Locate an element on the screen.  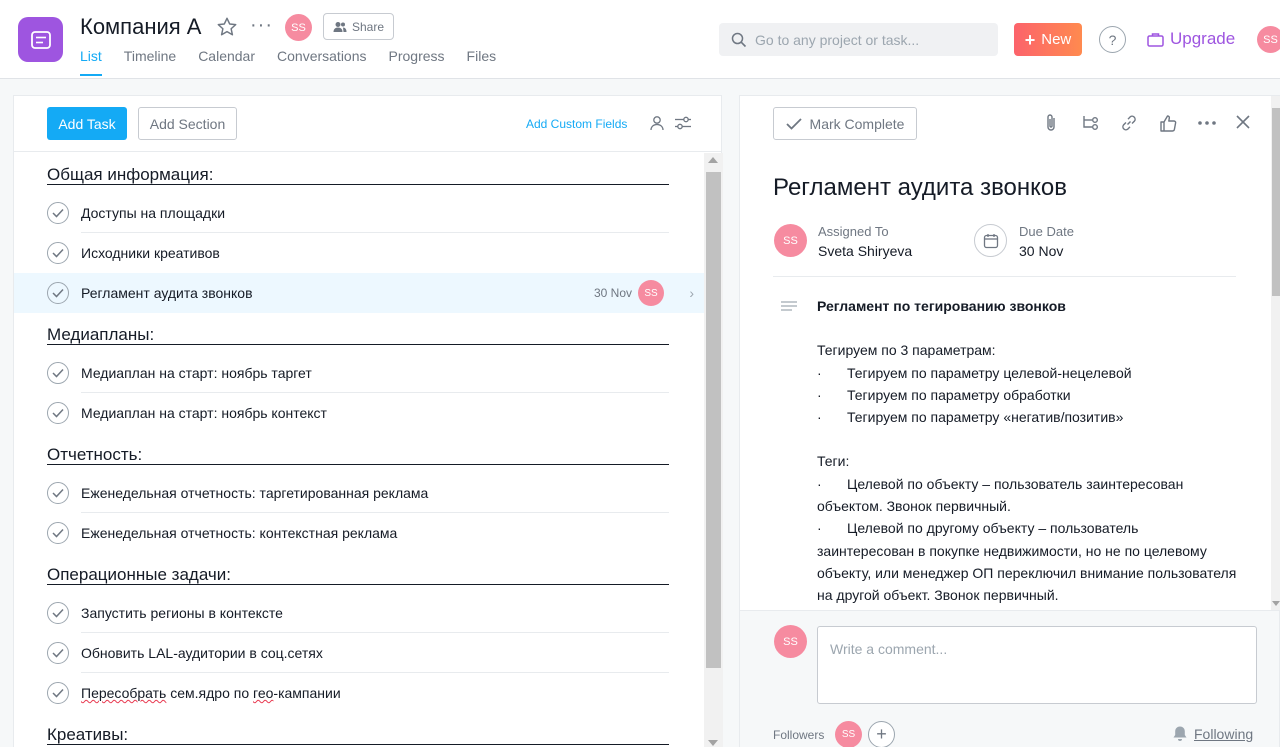
assignee-name: Sveta Shiryeva is located at coordinates (865, 251).